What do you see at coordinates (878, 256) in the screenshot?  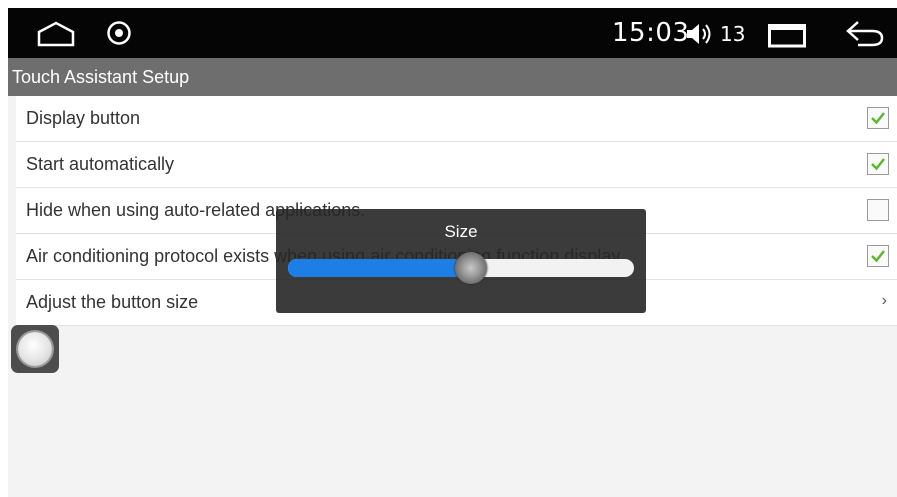 I see `air-conditioning-checkbox` at bounding box center [878, 256].